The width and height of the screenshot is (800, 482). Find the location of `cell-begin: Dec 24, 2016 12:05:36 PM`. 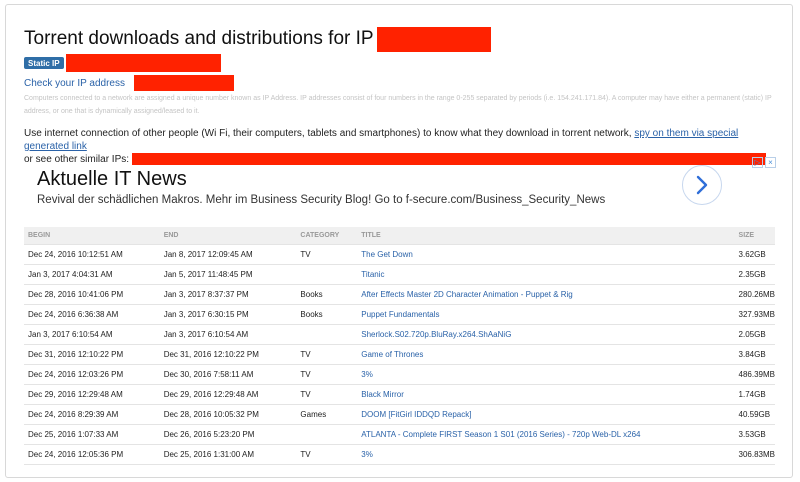

cell-begin: Dec 24, 2016 12:05:36 PM is located at coordinates (92, 454).